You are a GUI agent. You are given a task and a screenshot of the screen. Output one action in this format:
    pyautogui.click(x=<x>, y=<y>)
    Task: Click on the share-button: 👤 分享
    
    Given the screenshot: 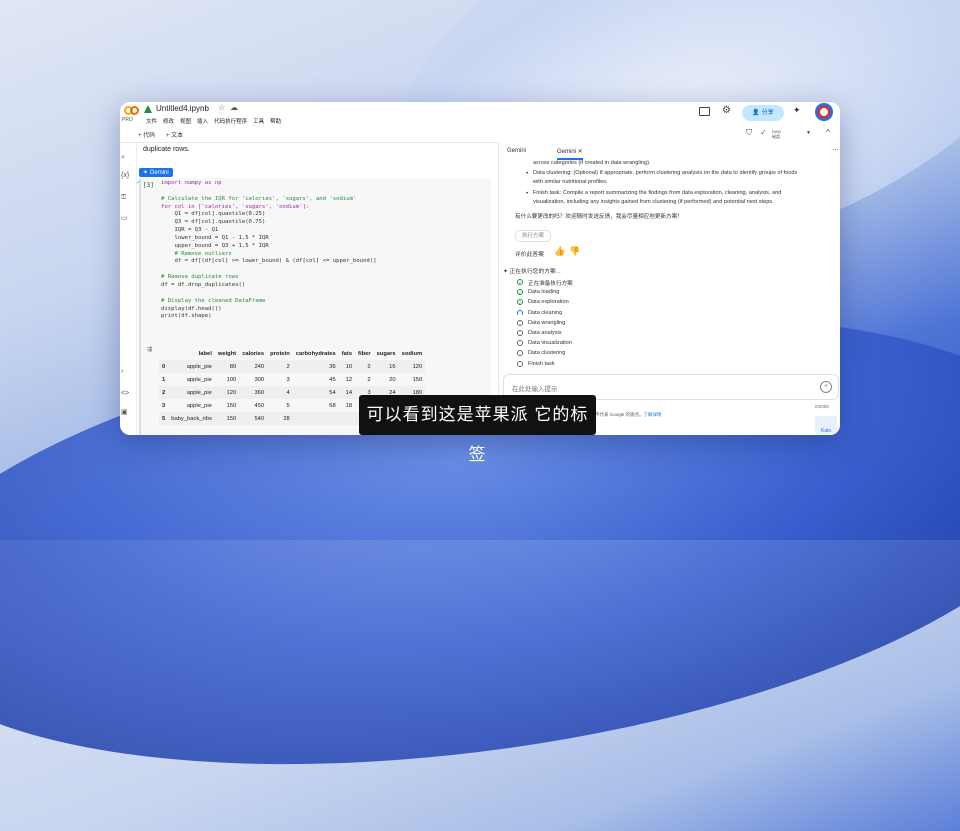 What is the action you would take?
    pyautogui.click(x=763, y=113)
    